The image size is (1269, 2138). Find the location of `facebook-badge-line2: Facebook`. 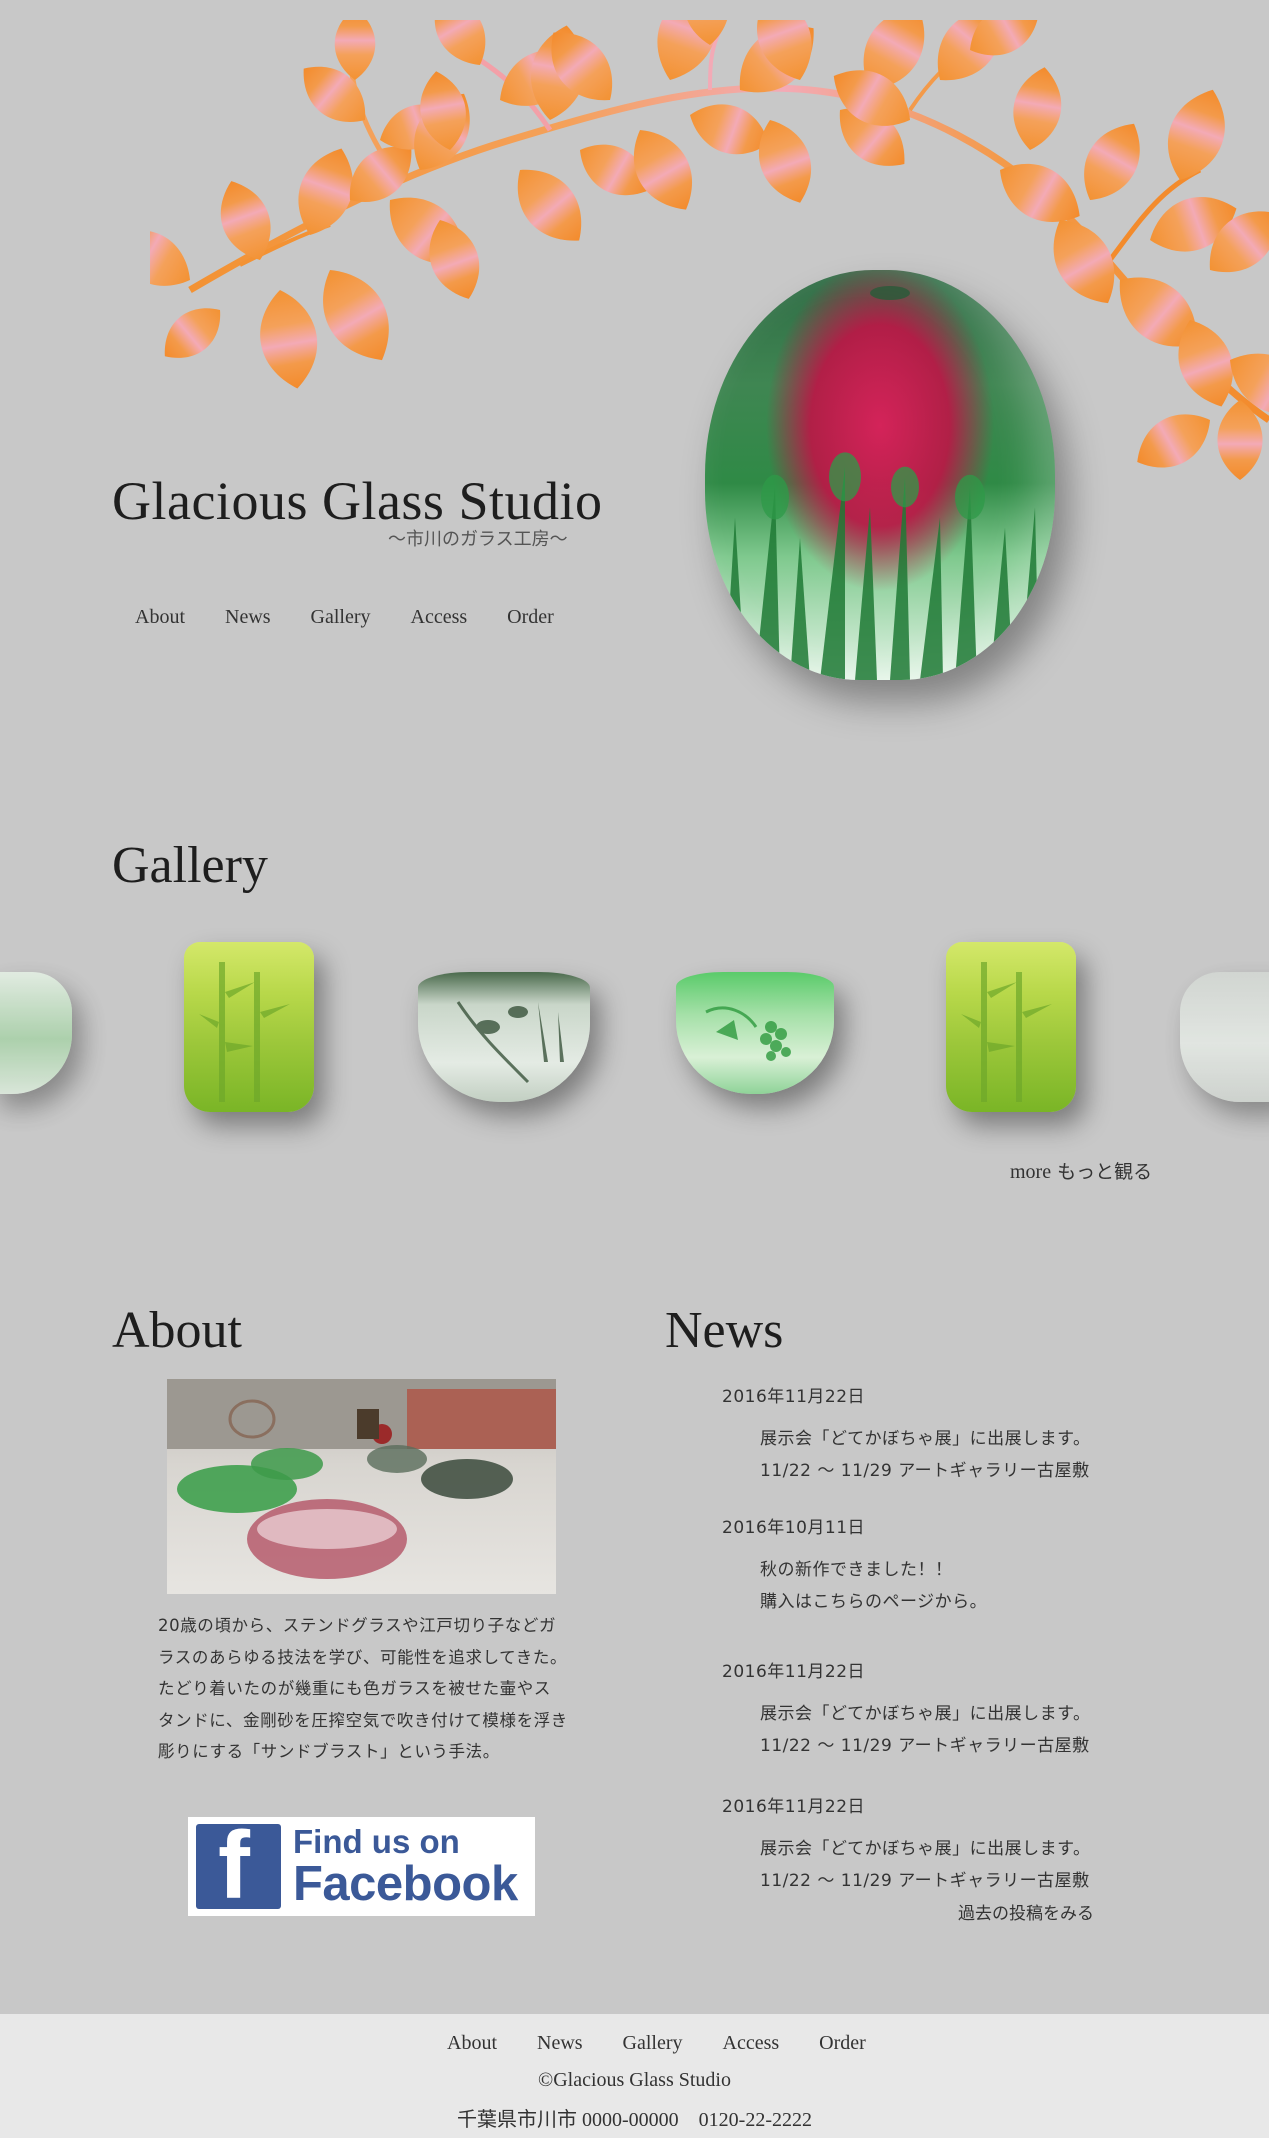

facebook-badge-line2: Facebook is located at coordinates (405, 1883).